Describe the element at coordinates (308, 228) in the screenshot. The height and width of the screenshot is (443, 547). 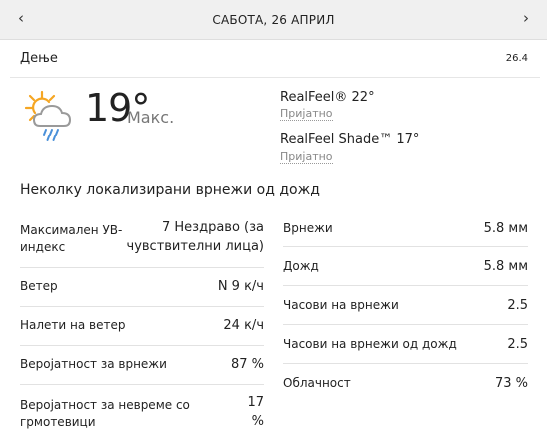
I see `detail-label: Врнежи` at that location.